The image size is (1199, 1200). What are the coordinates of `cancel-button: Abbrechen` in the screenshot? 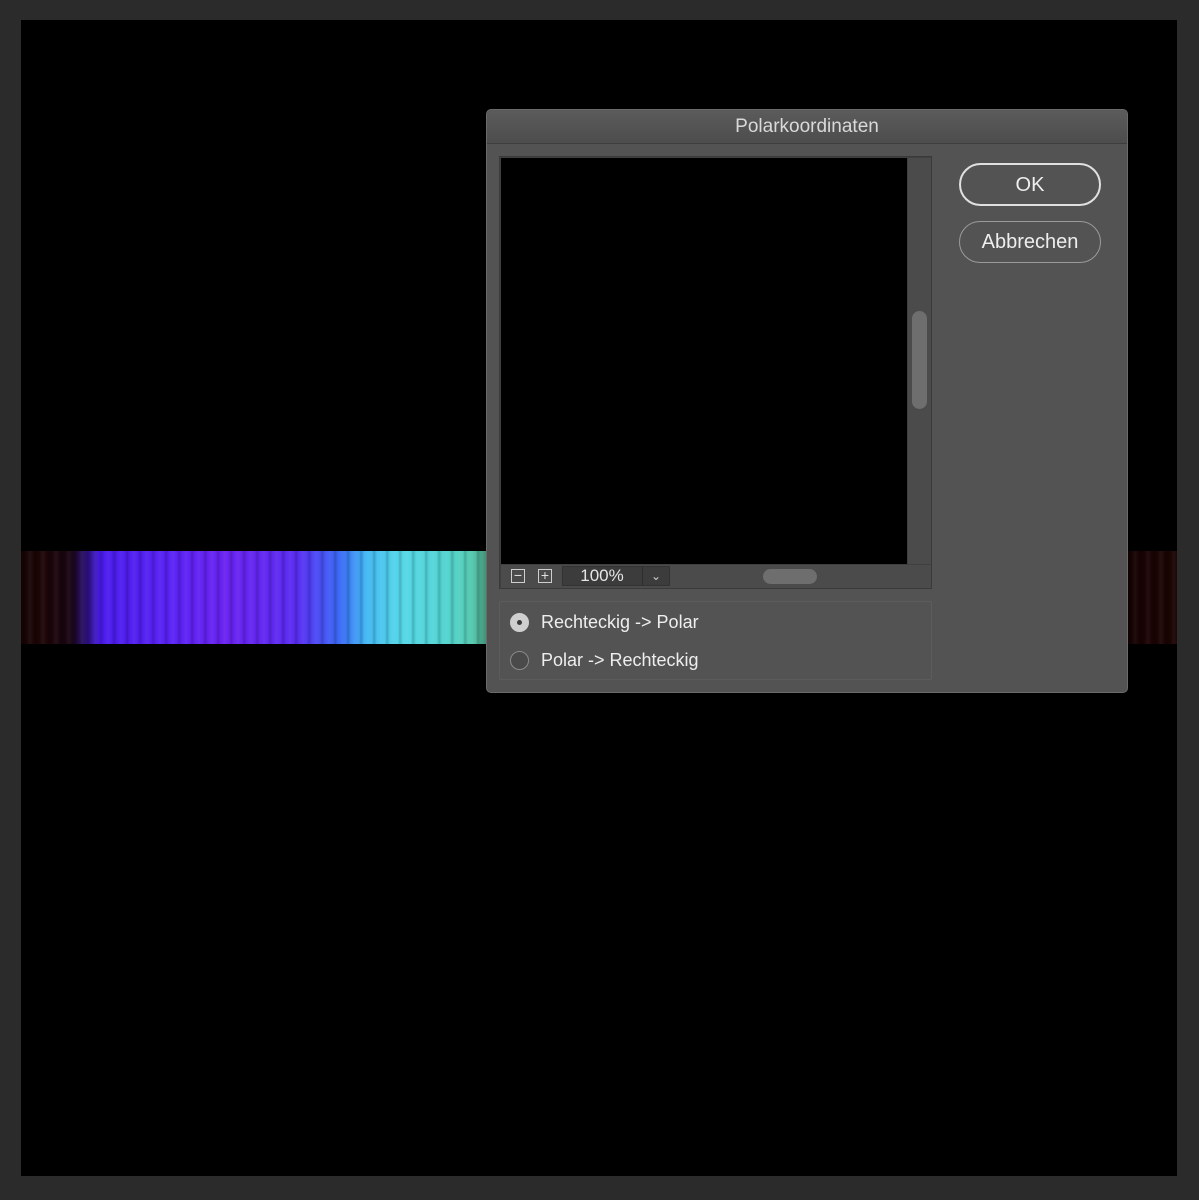 It's located at (1030, 242).